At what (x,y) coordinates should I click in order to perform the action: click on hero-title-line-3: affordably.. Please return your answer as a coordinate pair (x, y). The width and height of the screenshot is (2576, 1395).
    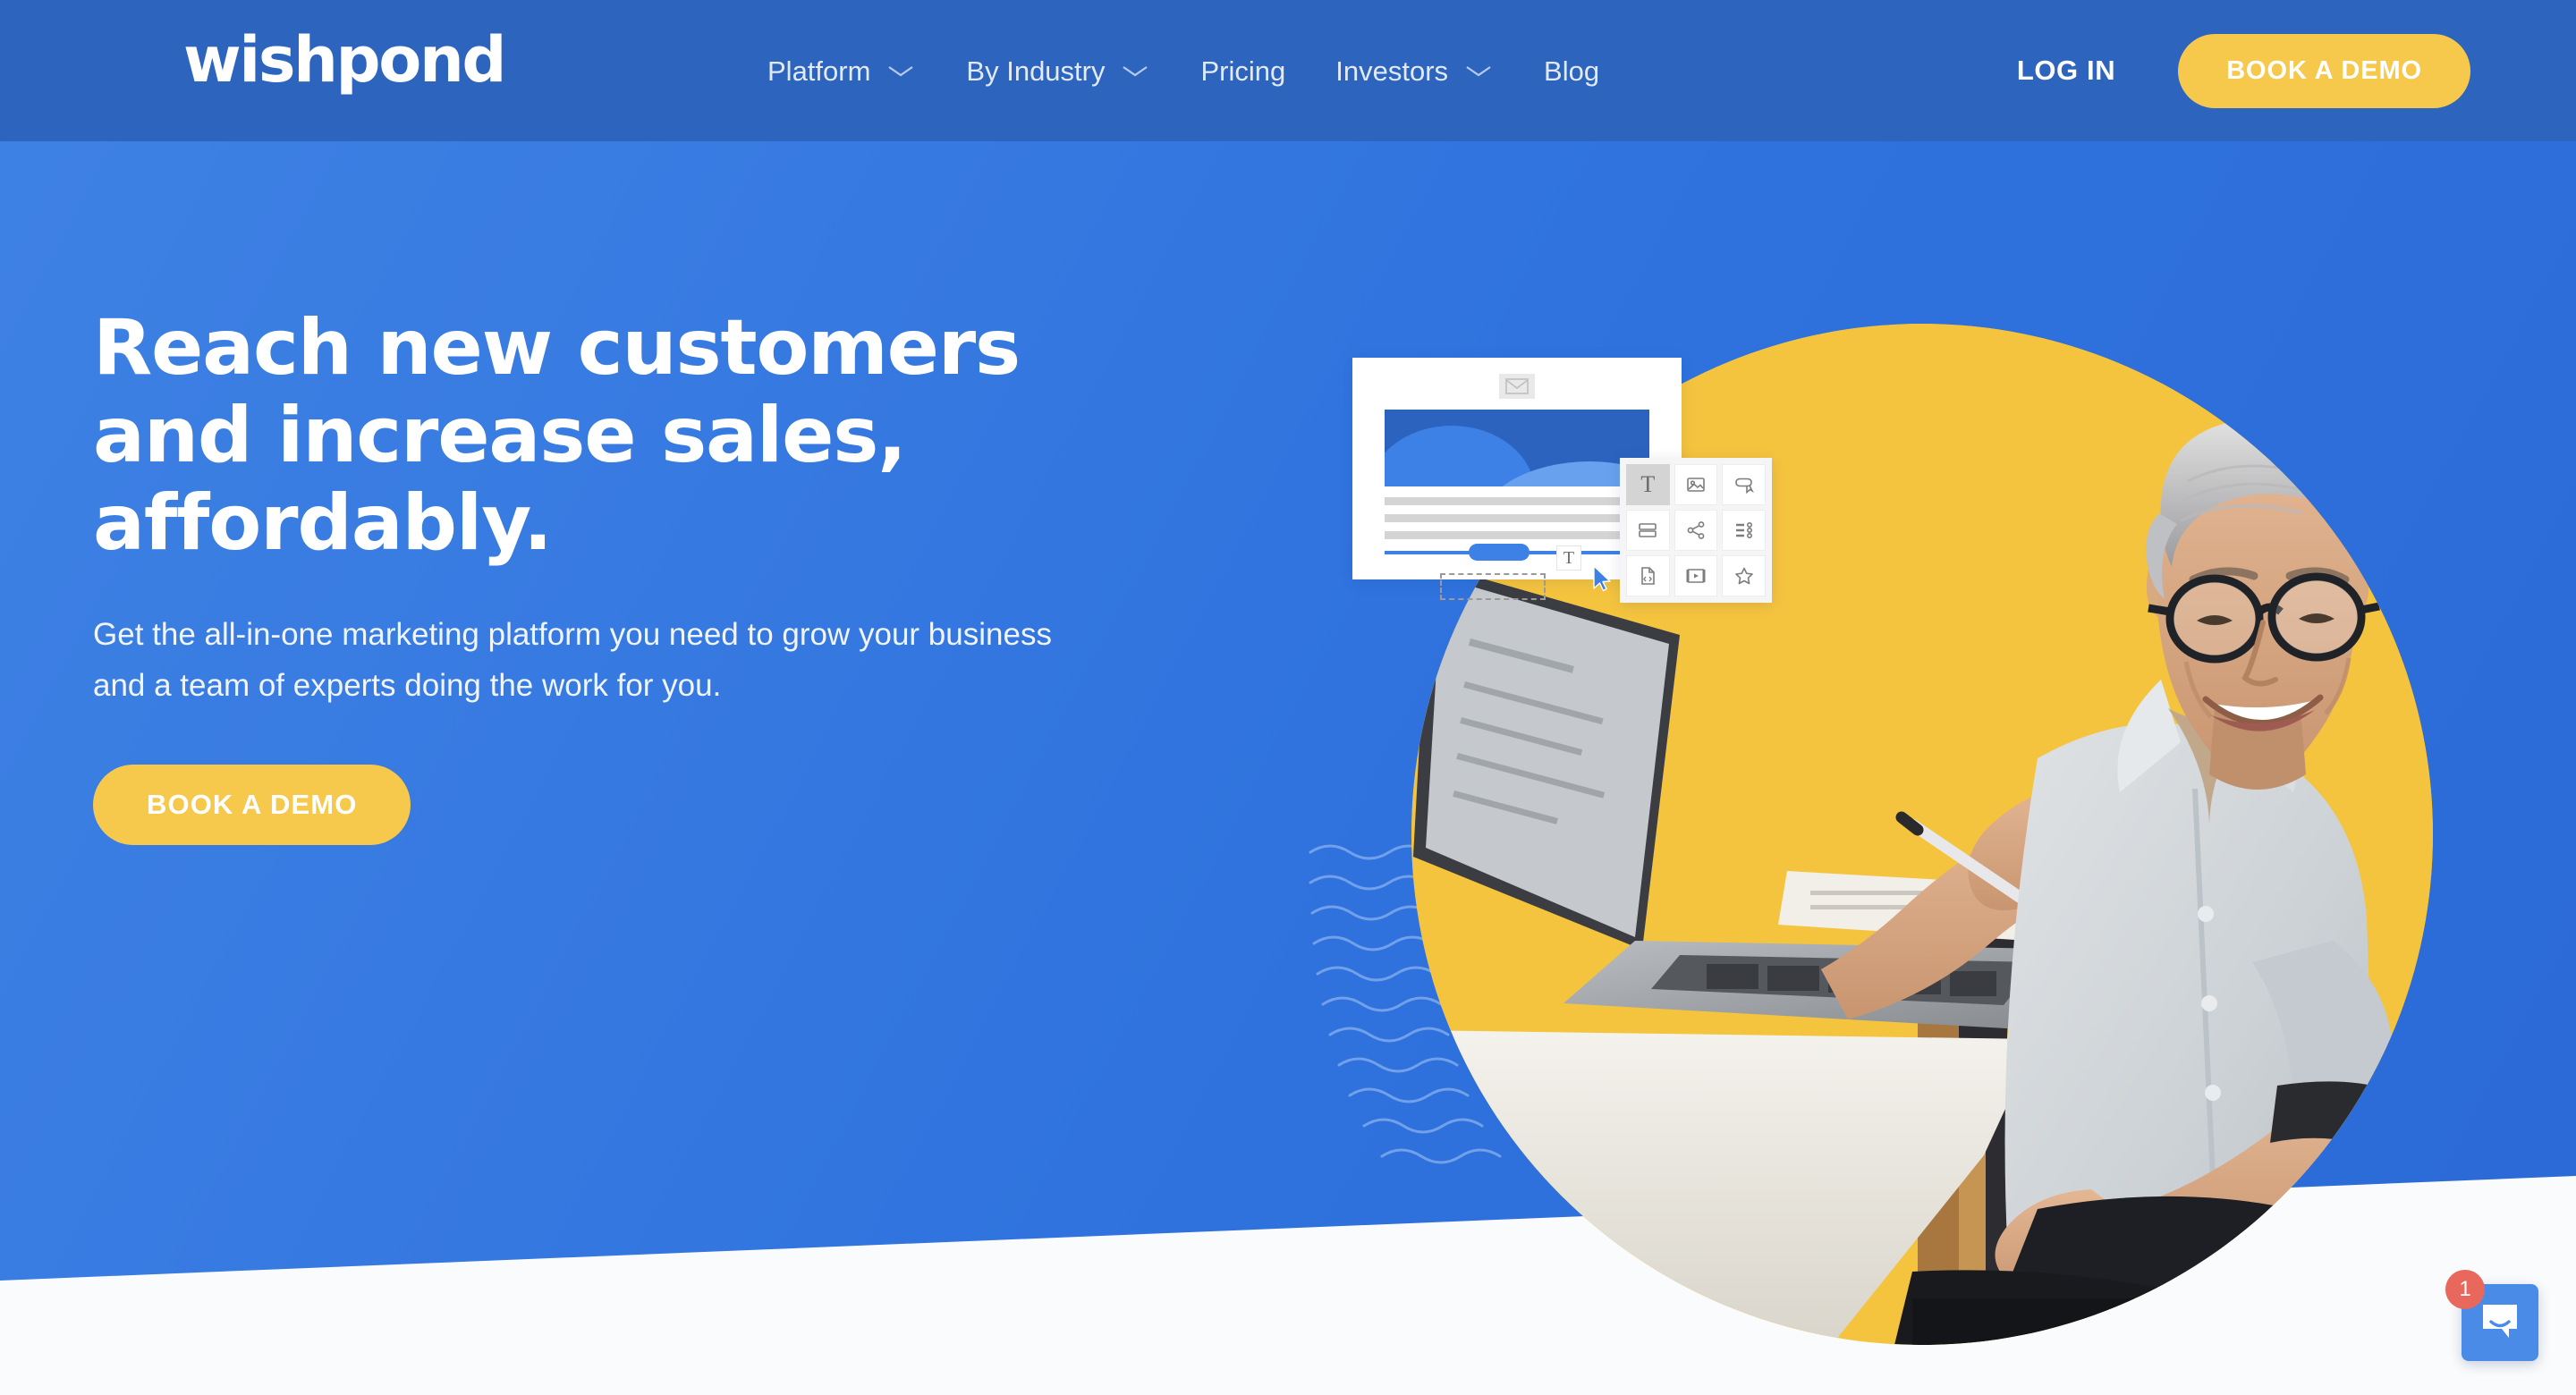
    Looking at the image, I should click on (323, 523).